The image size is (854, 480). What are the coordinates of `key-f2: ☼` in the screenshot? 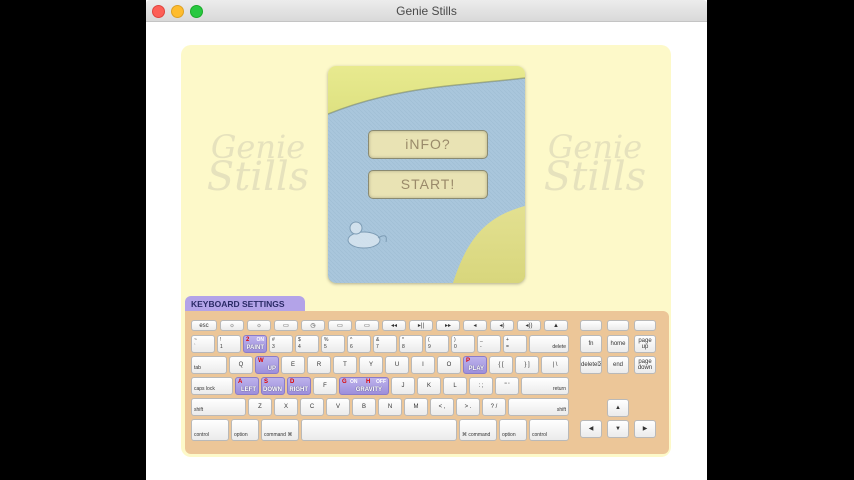 It's located at (259, 325).